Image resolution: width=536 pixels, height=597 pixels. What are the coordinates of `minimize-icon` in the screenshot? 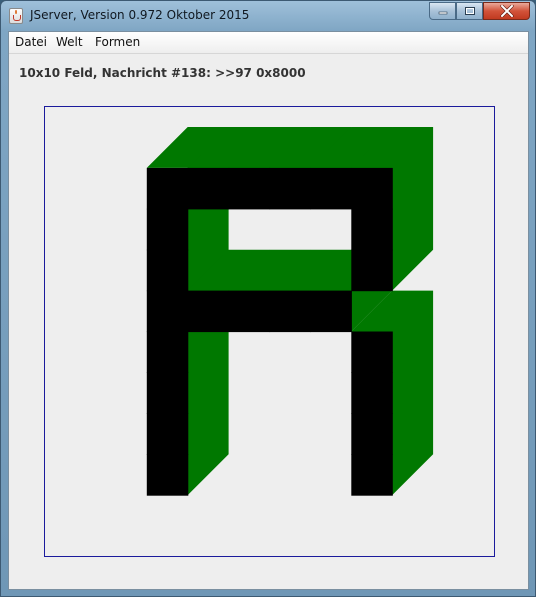 It's located at (442, 13).